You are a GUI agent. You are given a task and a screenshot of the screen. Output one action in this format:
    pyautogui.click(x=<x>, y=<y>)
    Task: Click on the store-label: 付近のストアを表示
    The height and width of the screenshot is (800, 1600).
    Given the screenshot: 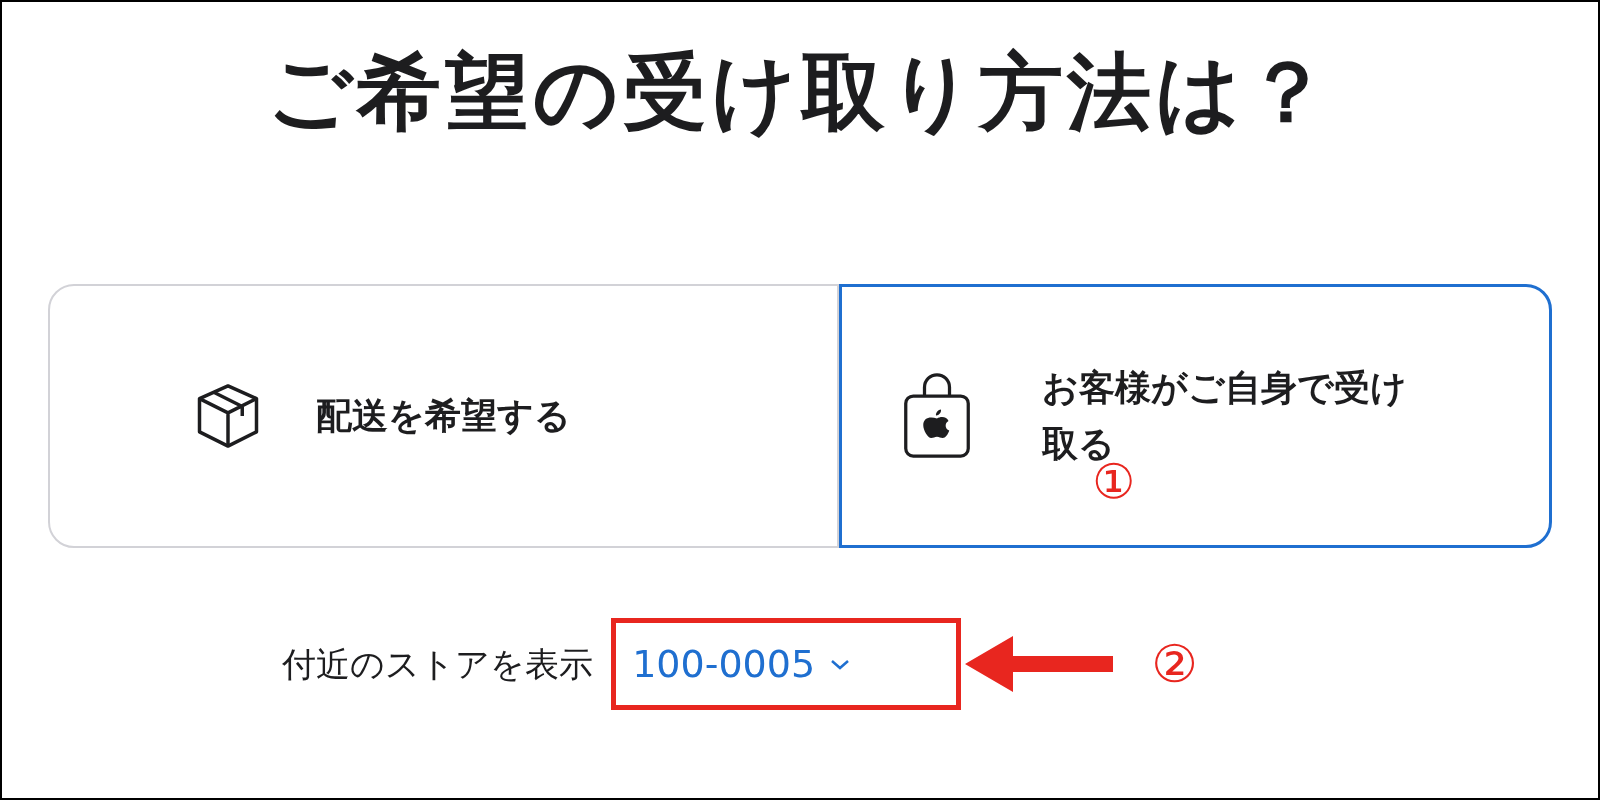 What is the action you would take?
    pyautogui.click(x=438, y=664)
    